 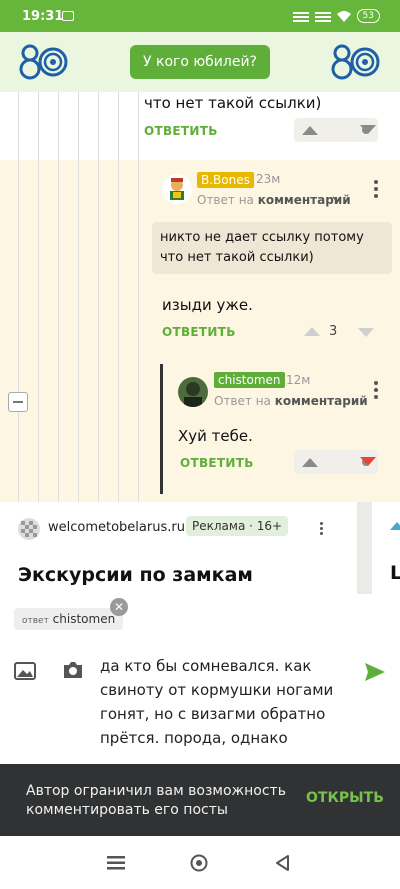 What do you see at coordinates (25, 671) in the screenshot?
I see `image-icon` at bounding box center [25, 671].